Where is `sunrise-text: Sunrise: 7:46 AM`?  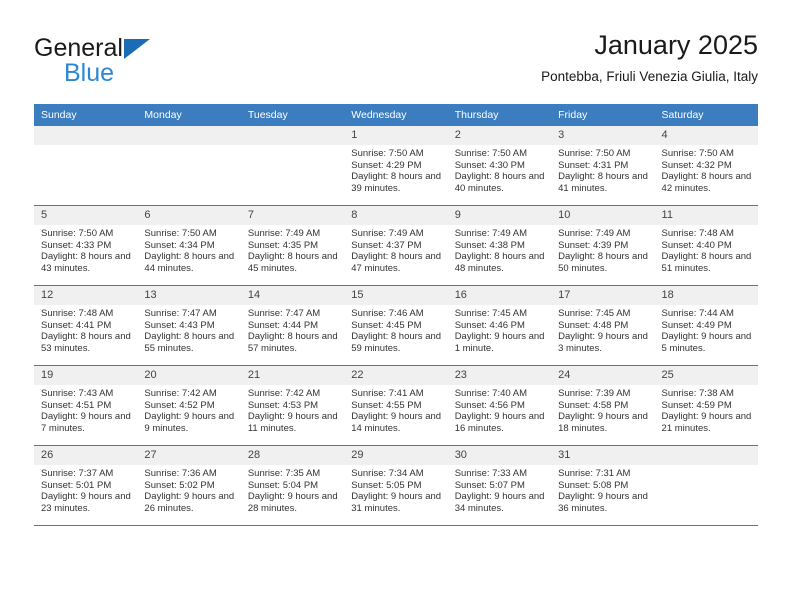 sunrise-text: Sunrise: 7:46 AM is located at coordinates (387, 313).